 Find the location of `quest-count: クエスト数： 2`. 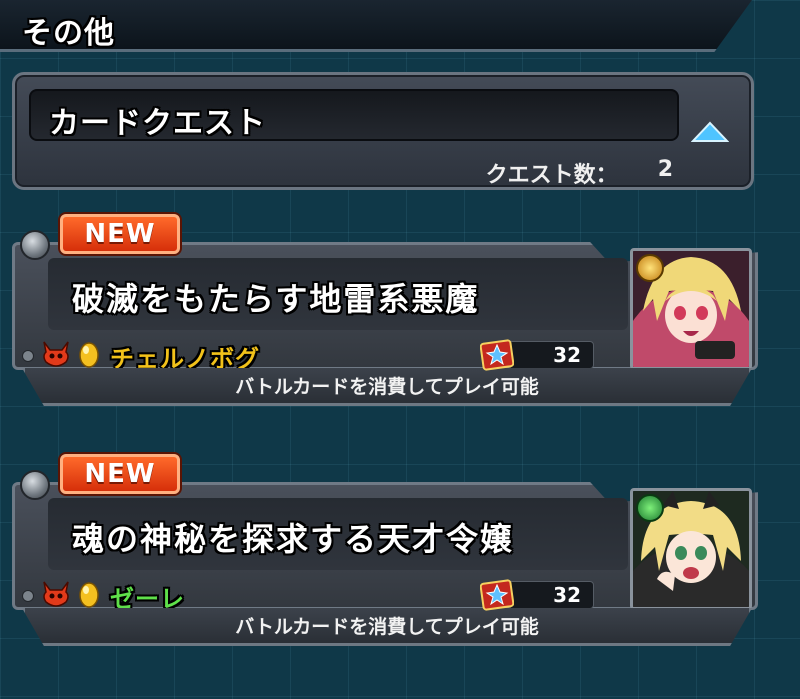

quest-count: クエスト数： 2 is located at coordinates (579, 173).